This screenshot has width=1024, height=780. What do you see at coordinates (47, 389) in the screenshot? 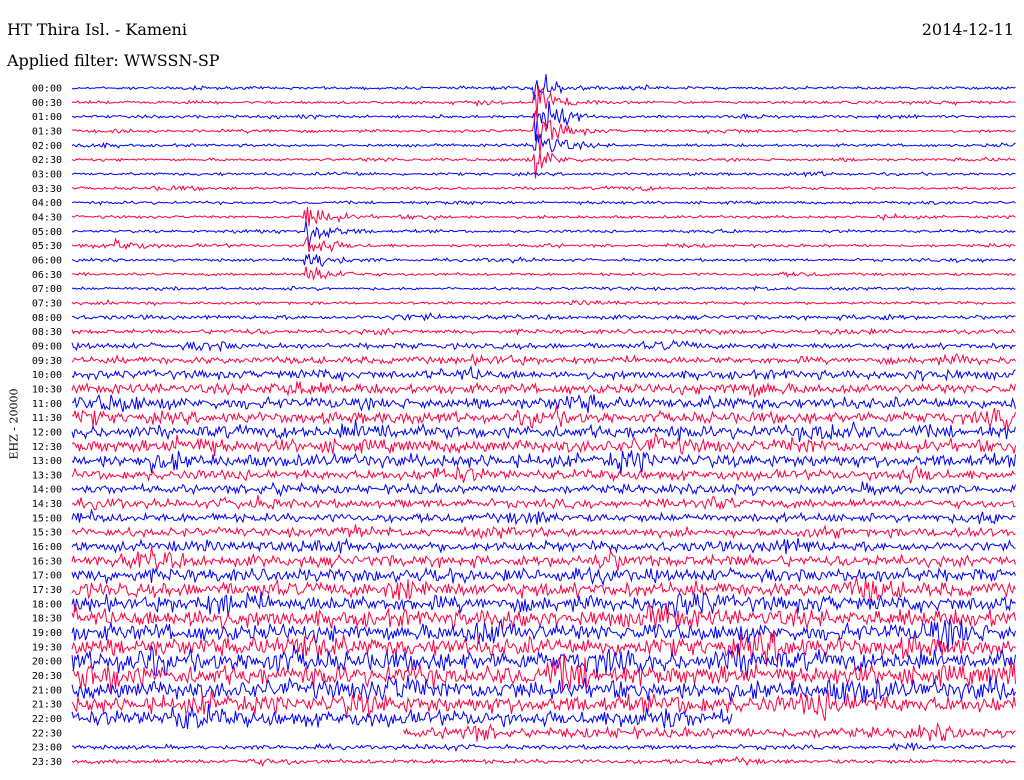
I see `time-tick-1030: 10:30` at bounding box center [47, 389].